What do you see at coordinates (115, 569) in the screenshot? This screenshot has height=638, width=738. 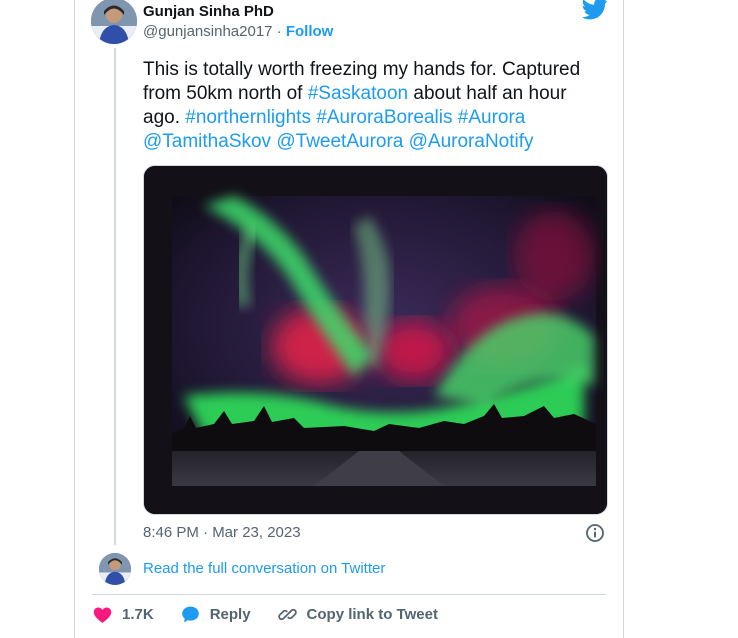 I see `author-avatar-small` at bounding box center [115, 569].